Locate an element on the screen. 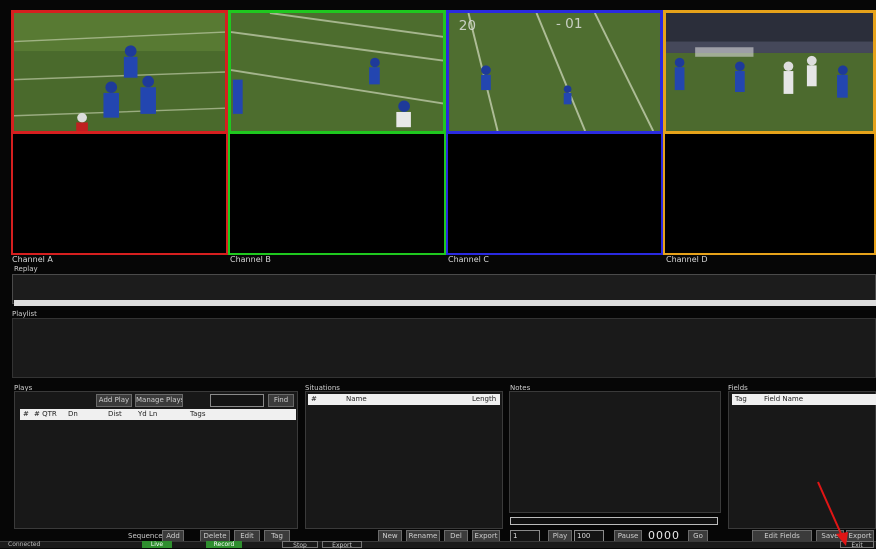 The width and height of the screenshot is (876, 549). status-connected: Connected is located at coordinates (24, 544).